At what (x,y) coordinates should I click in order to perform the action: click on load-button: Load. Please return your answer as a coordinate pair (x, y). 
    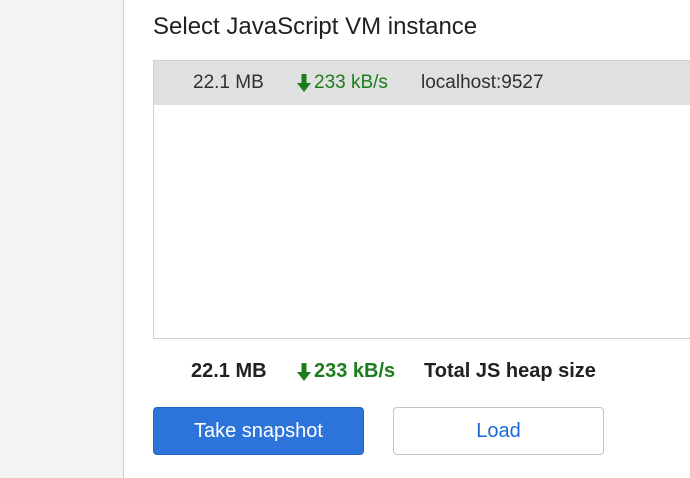
    Looking at the image, I should click on (498, 431).